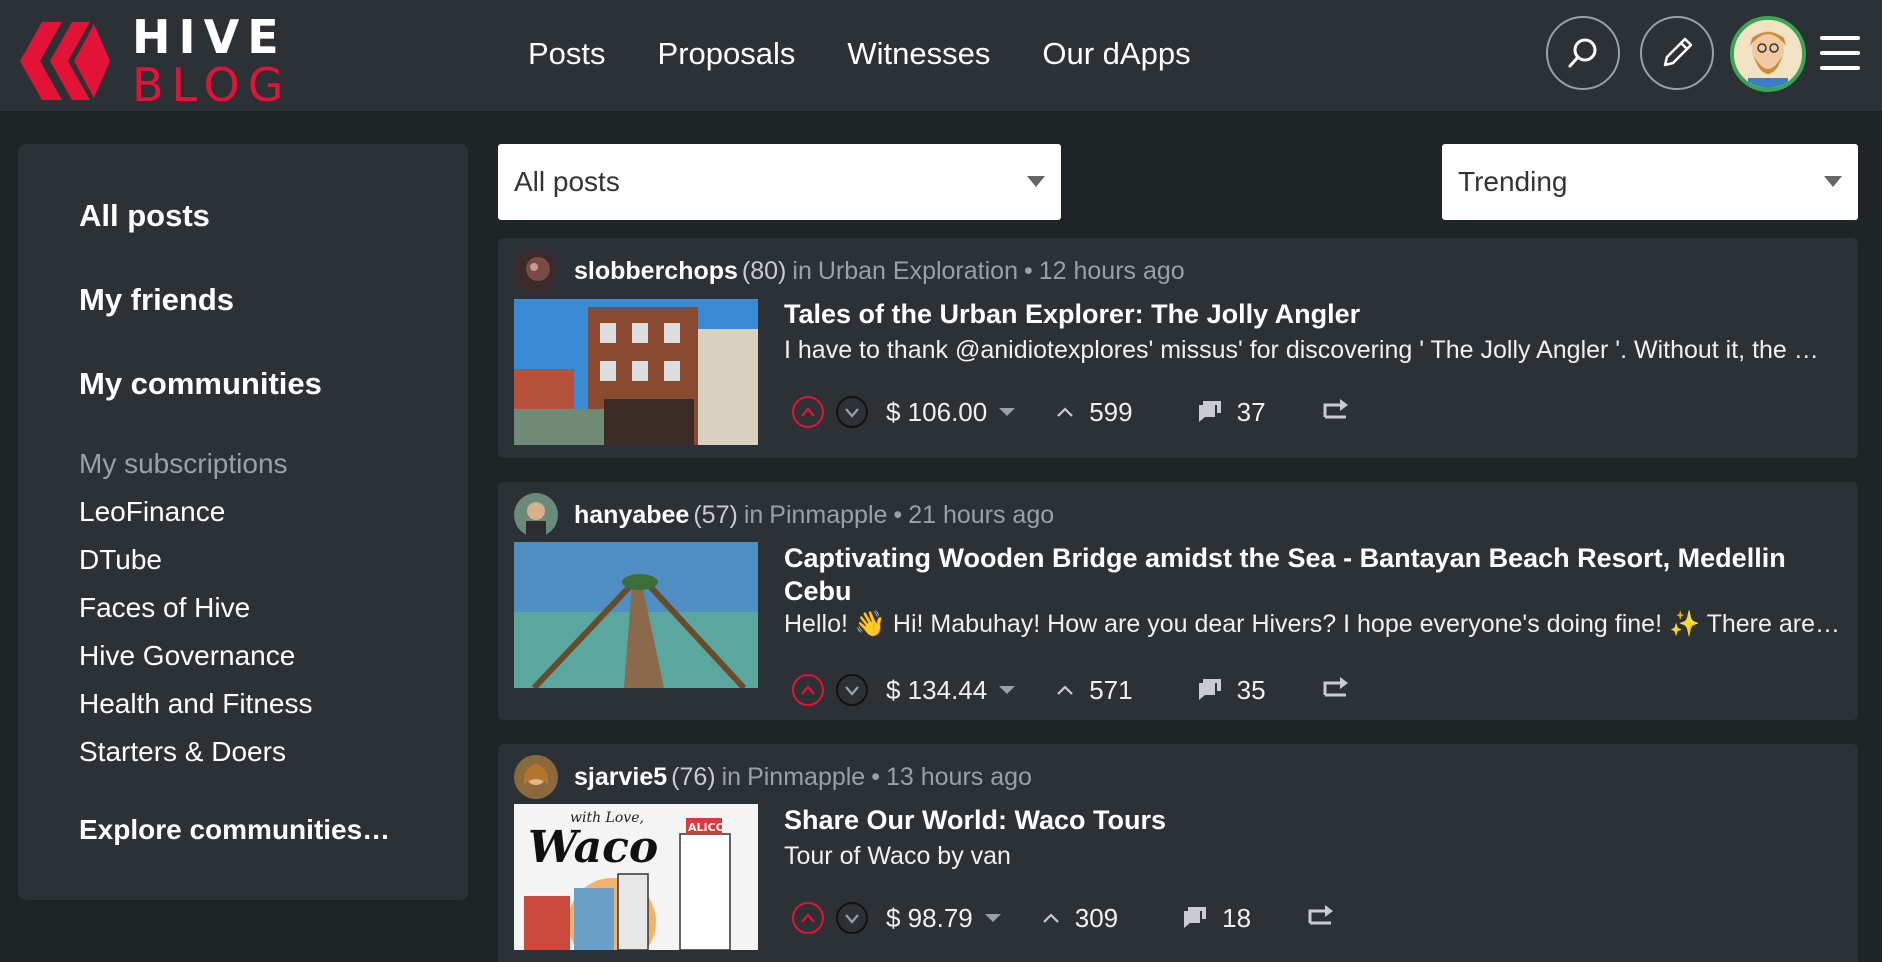  Describe the element at coordinates (1650, 182) in the screenshot. I see `sort-select: Trending` at that location.